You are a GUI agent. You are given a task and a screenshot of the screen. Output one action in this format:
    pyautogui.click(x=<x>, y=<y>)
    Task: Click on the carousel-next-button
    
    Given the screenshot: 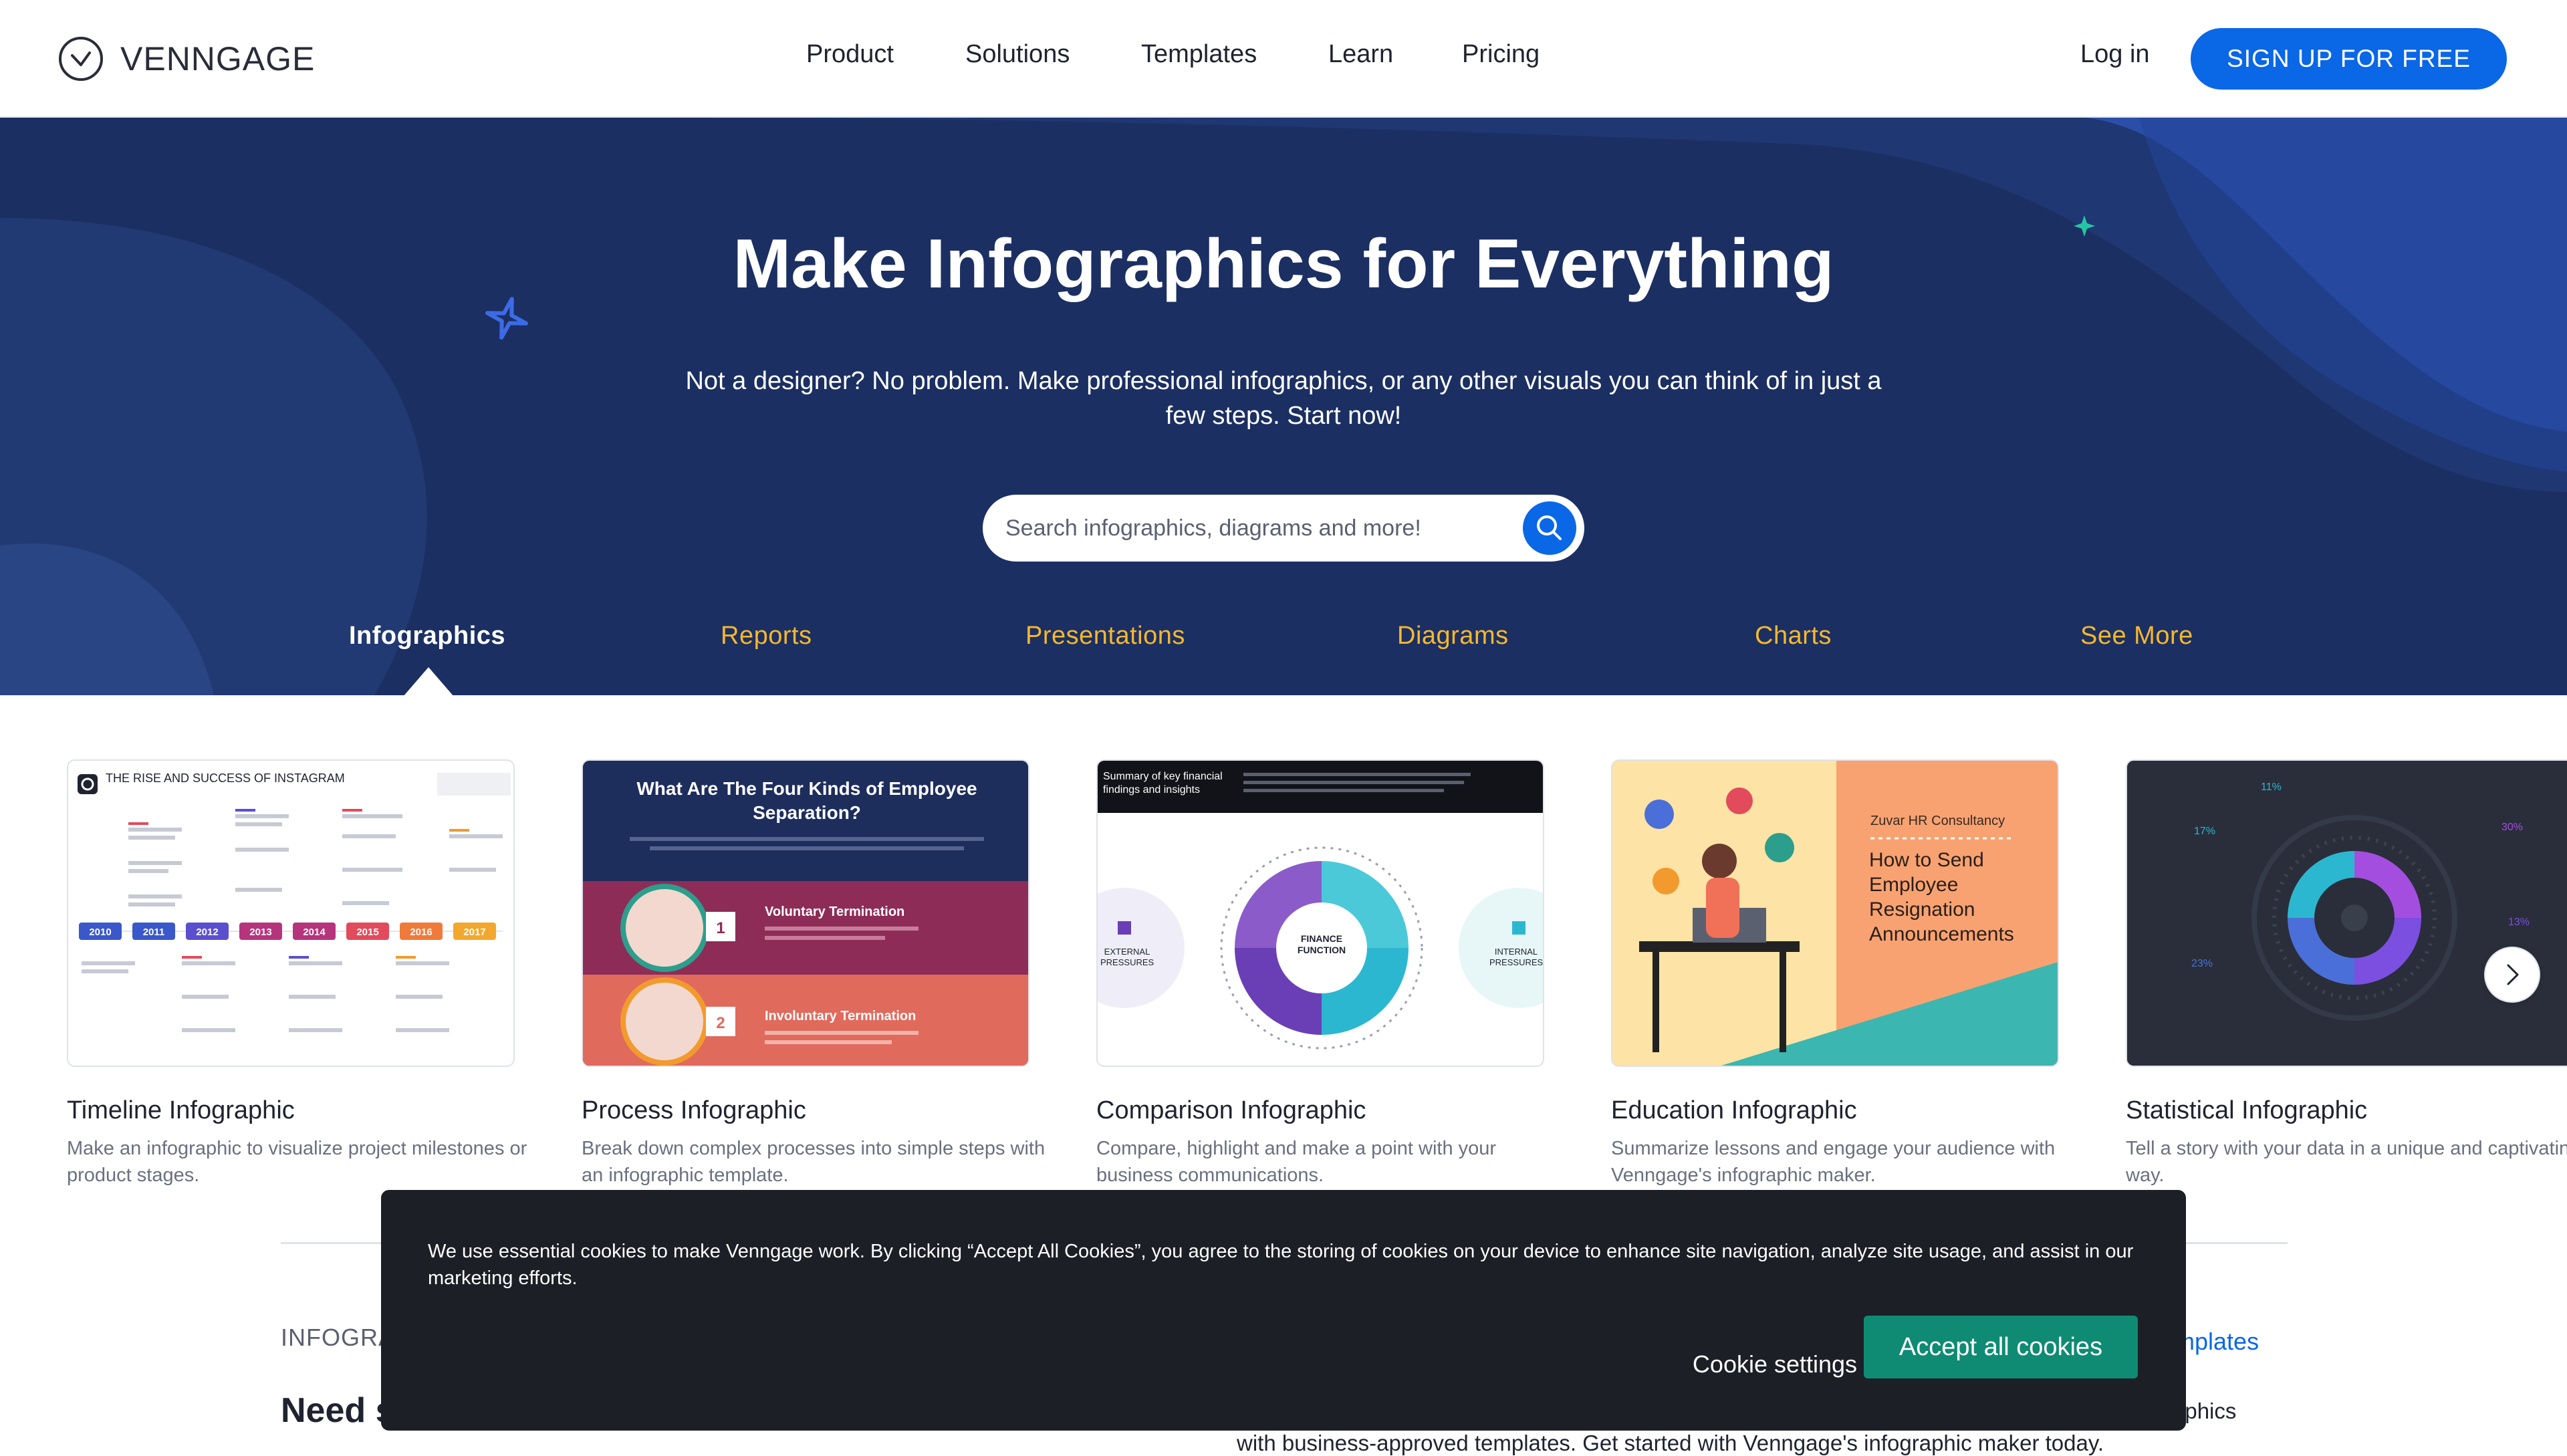 What is the action you would take?
    pyautogui.click(x=2512, y=975)
    